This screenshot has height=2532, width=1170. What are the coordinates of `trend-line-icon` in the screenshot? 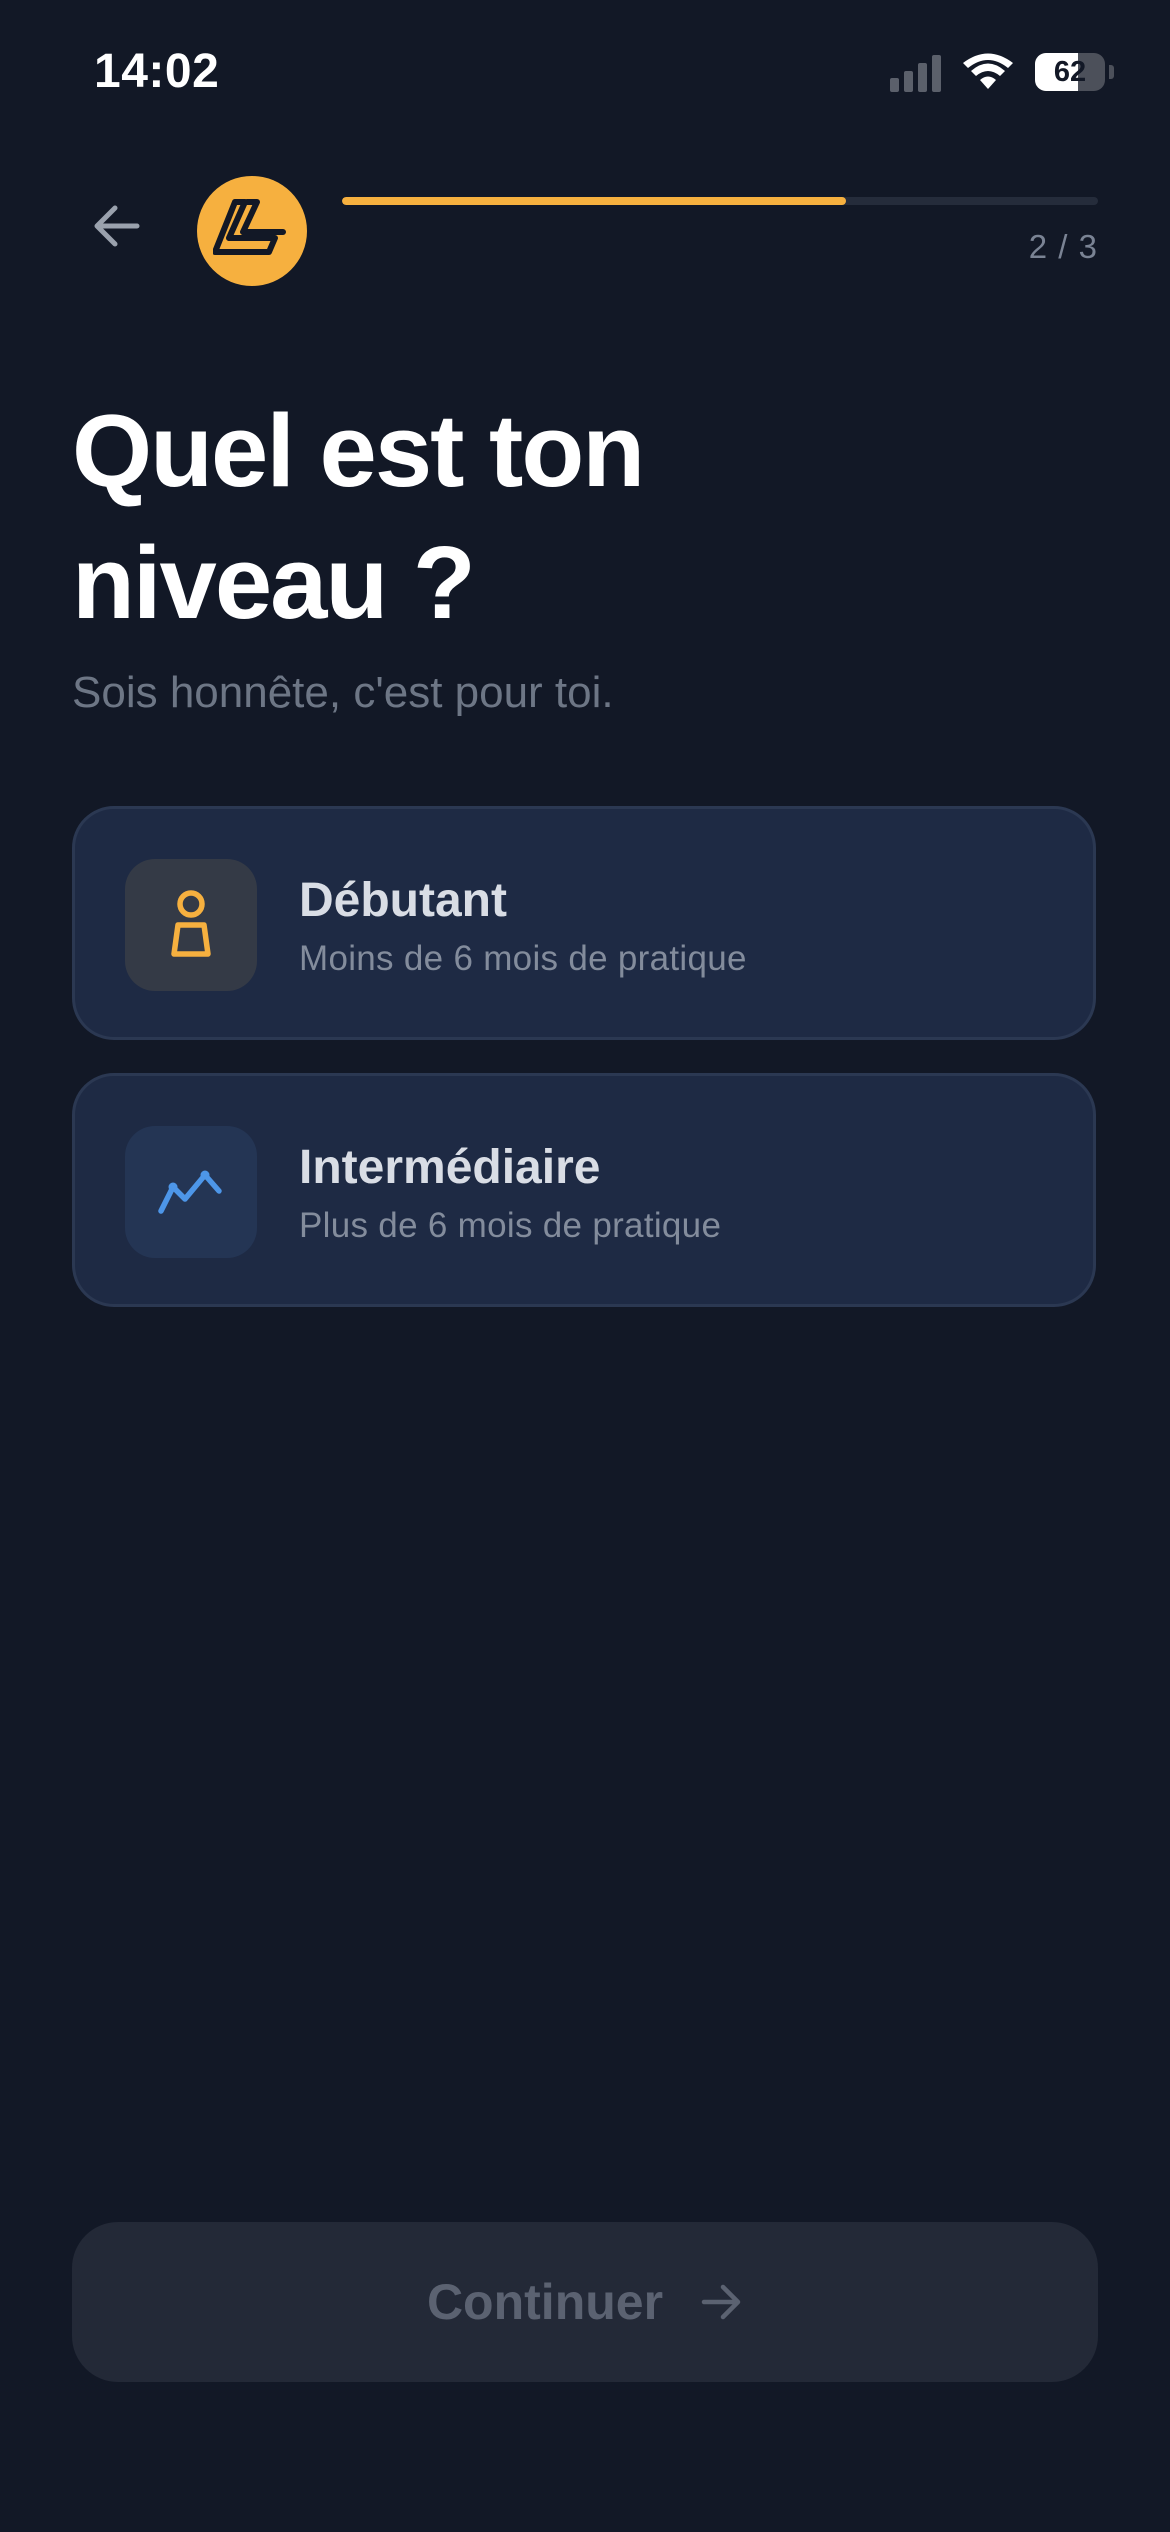 It's located at (190, 1192).